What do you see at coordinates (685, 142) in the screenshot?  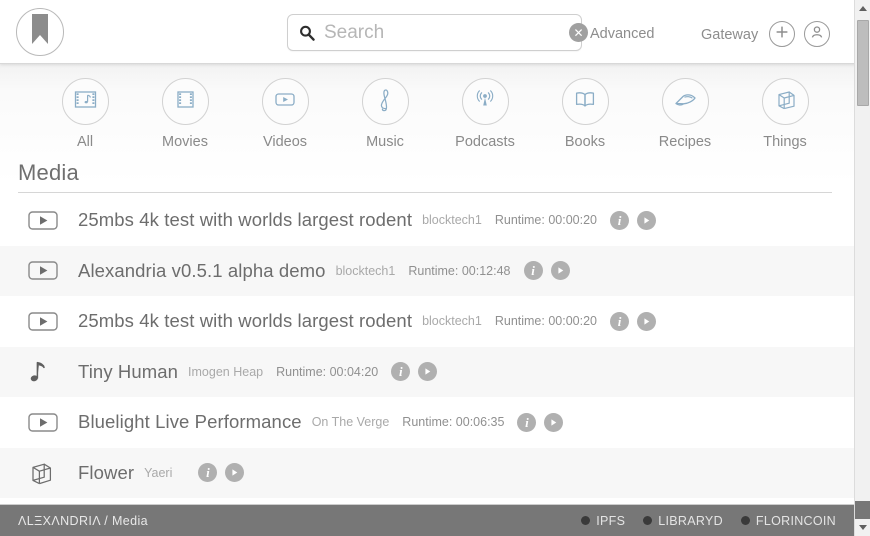 I see `category-recipes-label: Recipes` at bounding box center [685, 142].